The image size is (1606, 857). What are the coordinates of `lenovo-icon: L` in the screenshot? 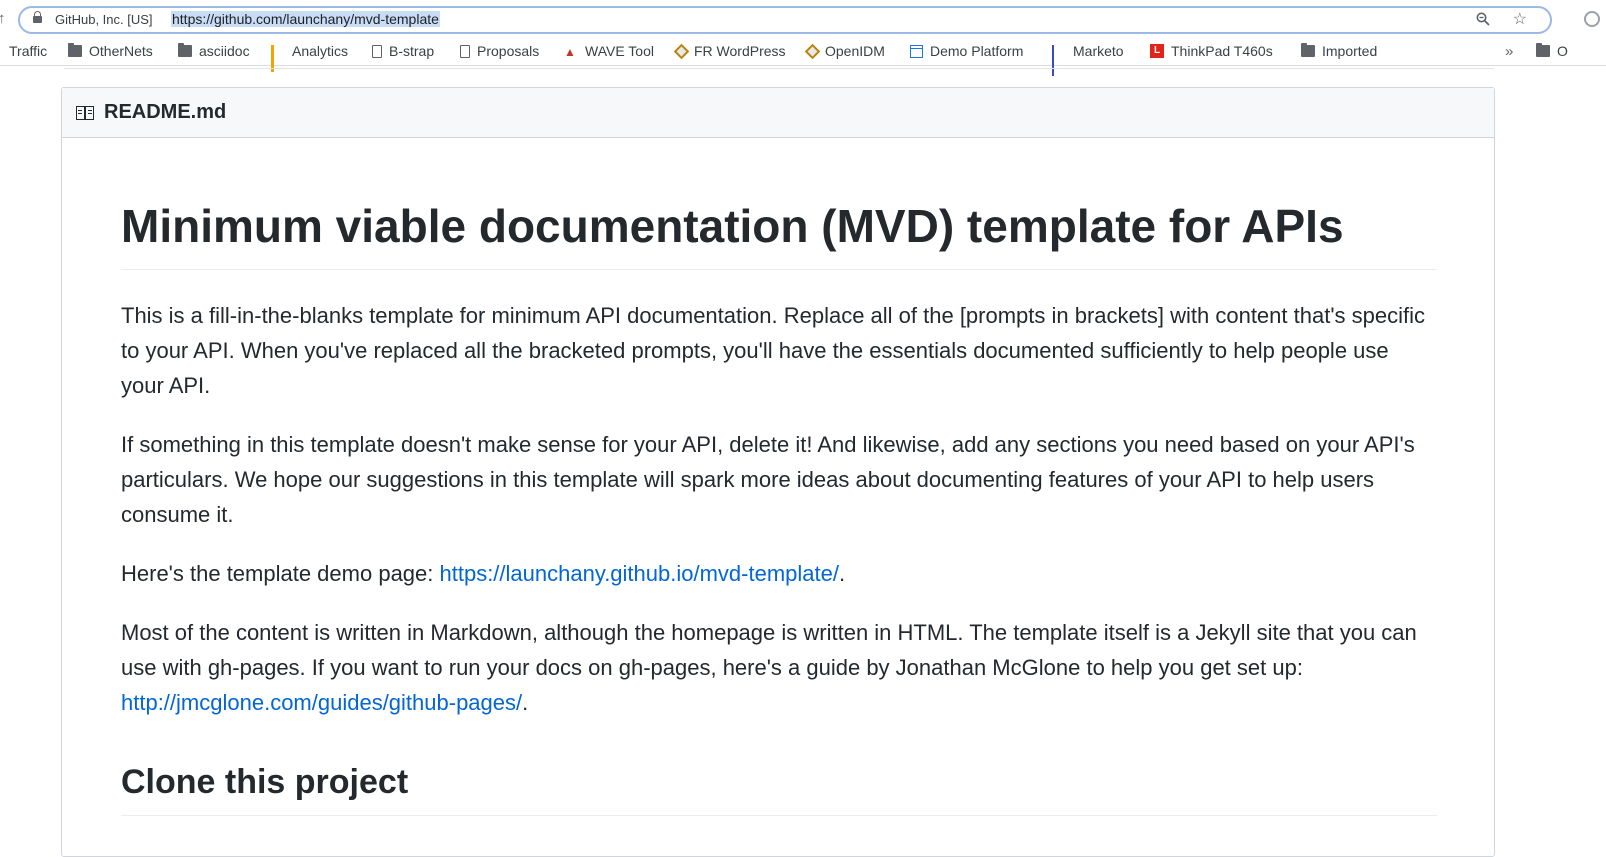 It's located at (1157, 51).